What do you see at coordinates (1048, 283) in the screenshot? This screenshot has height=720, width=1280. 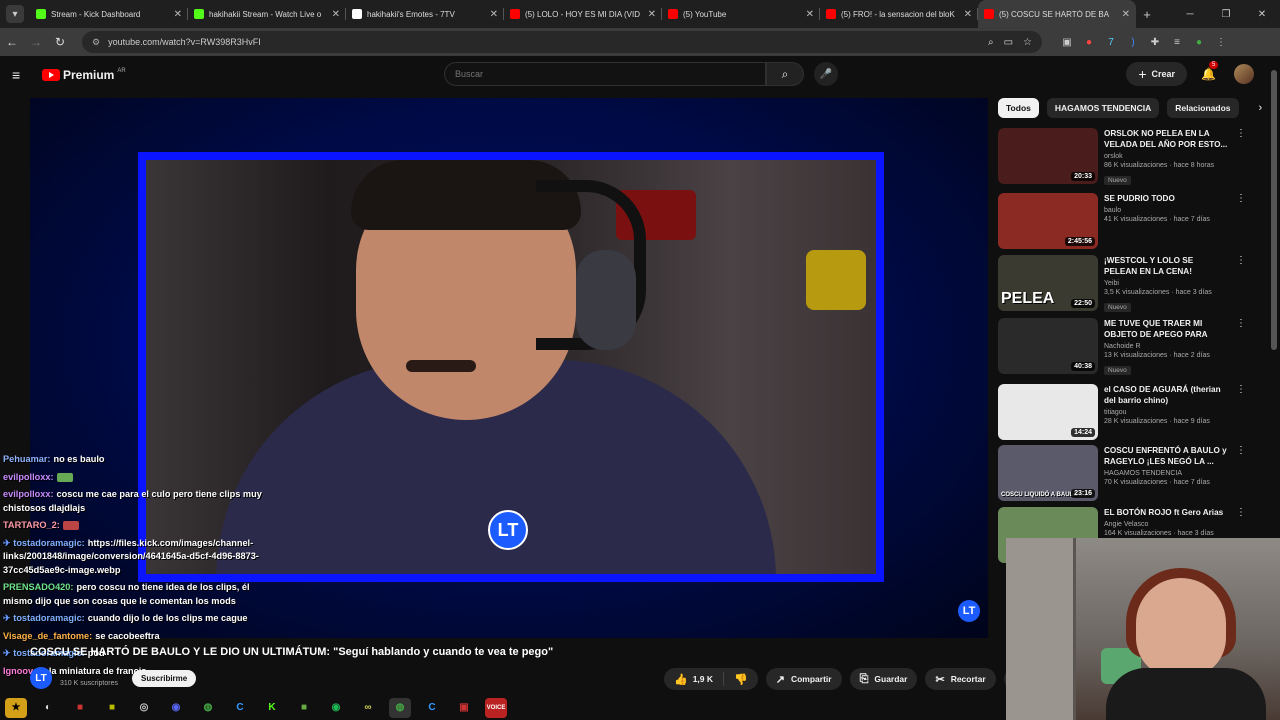 I see `video-thumbnail: PELEA 22:50` at bounding box center [1048, 283].